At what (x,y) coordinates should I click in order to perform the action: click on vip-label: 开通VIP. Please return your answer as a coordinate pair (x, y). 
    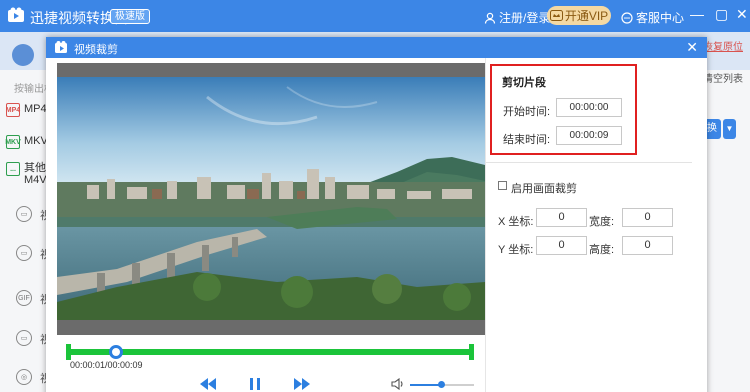
    Looking at the image, I should click on (586, 16).